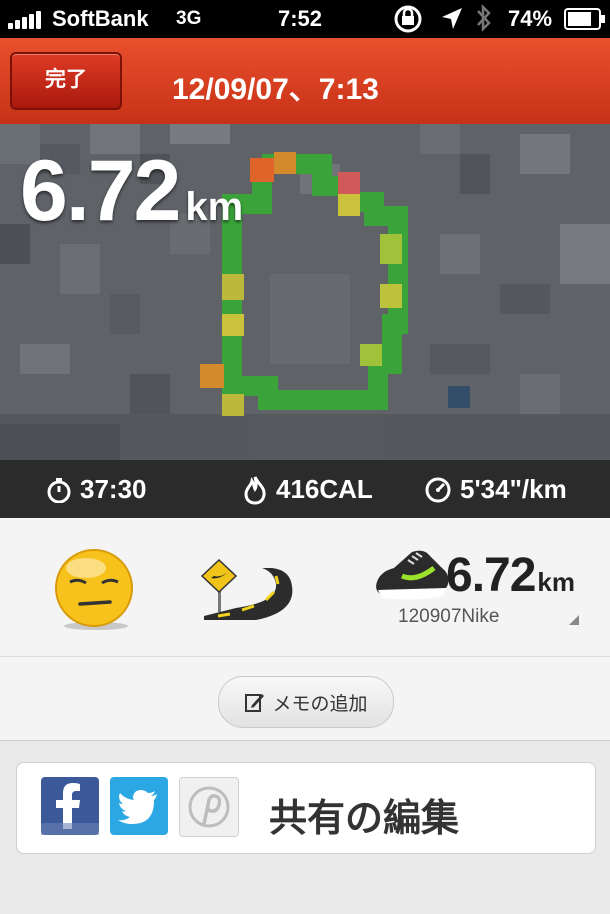 The width and height of the screenshot is (610, 914). What do you see at coordinates (452, 22) in the screenshot?
I see `location-arrow-icon` at bounding box center [452, 22].